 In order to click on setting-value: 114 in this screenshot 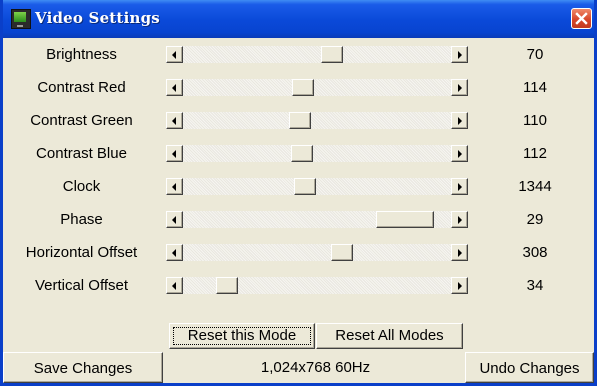, I will do `click(535, 87)`.